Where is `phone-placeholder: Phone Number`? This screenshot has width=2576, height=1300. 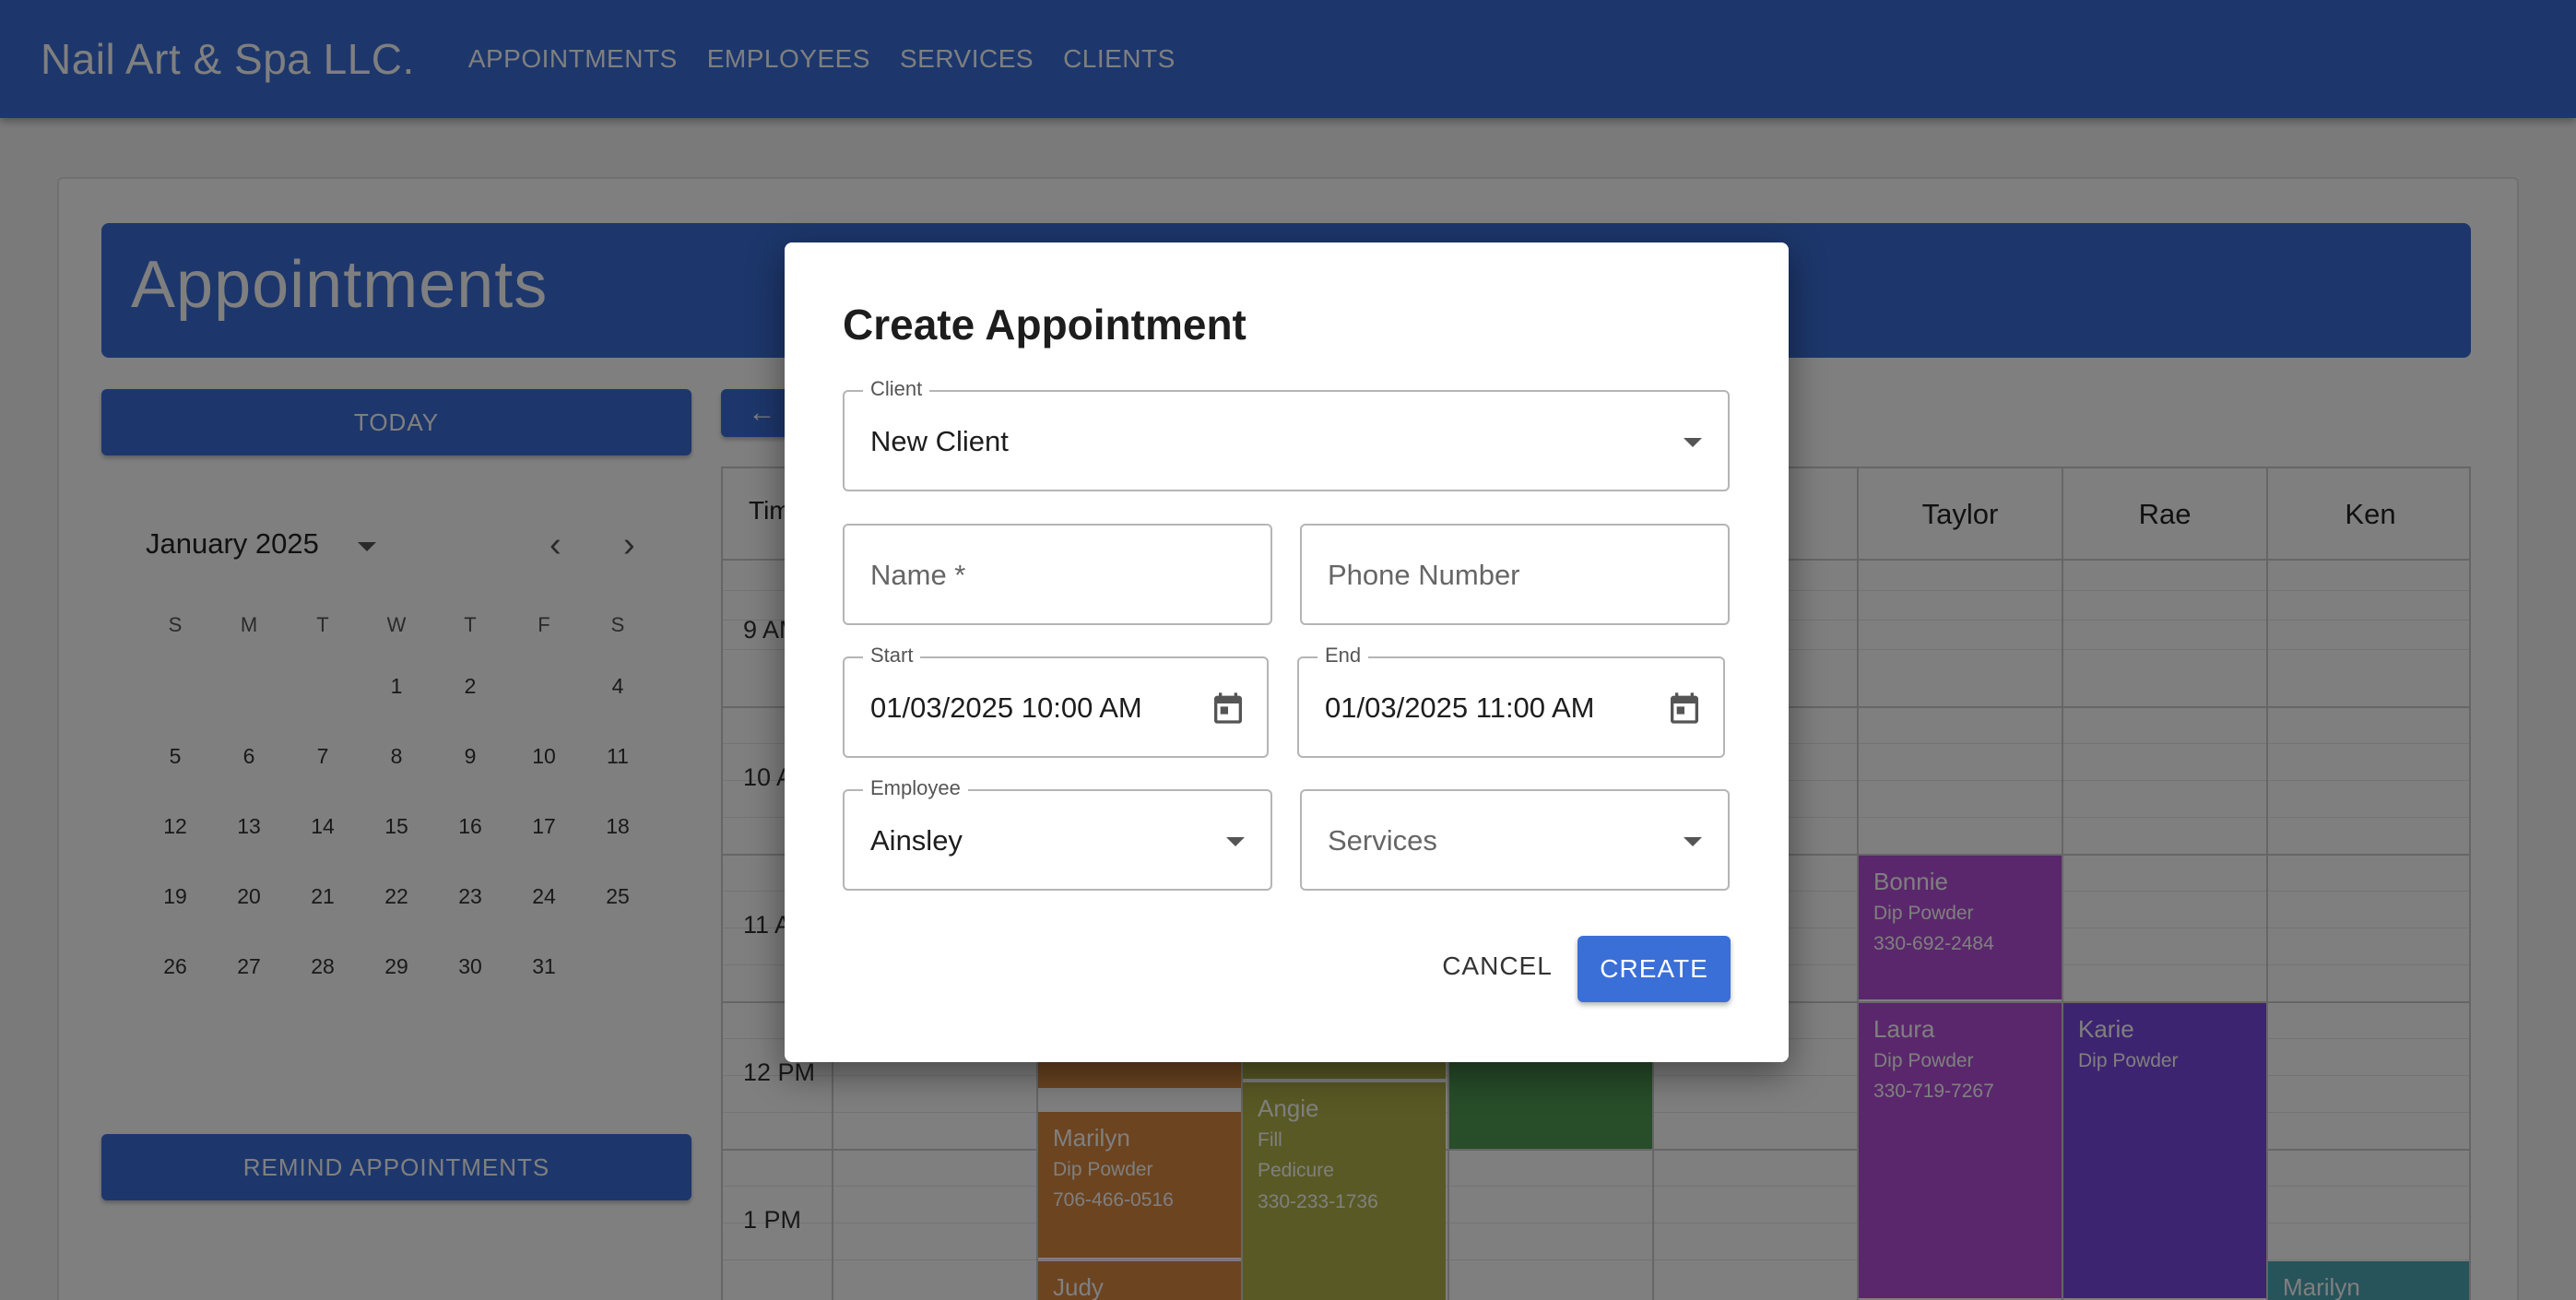
phone-placeholder: Phone Number is located at coordinates (1424, 575).